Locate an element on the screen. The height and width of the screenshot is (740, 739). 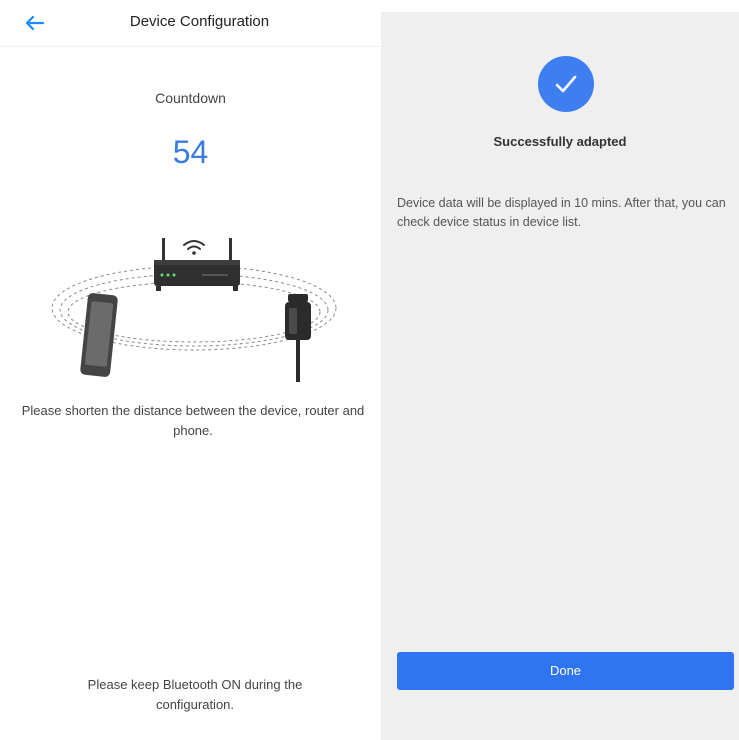
countdown-value: 54 is located at coordinates (190, 152).